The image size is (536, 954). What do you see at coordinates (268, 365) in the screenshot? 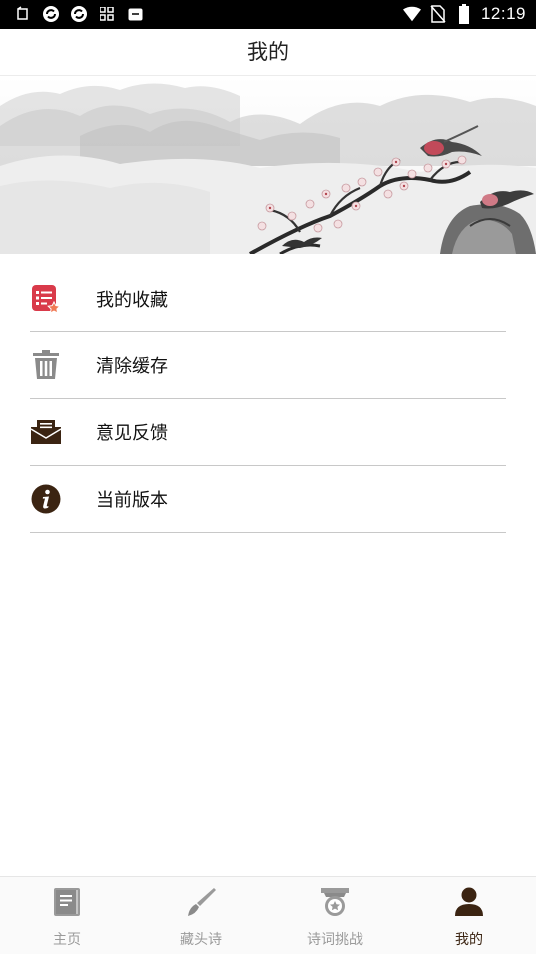
I see `menu-item-clear-cache: 清除缓存` at bounding box center [268, 365].